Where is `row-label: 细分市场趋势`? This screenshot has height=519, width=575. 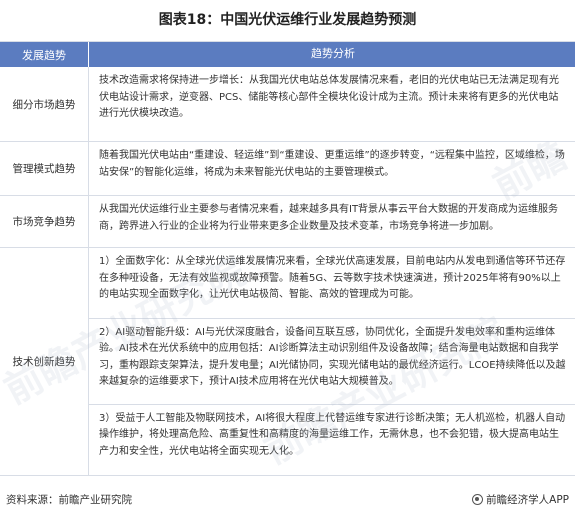
row-label: 细分市场趋势 is located at coordinates (44, 104).